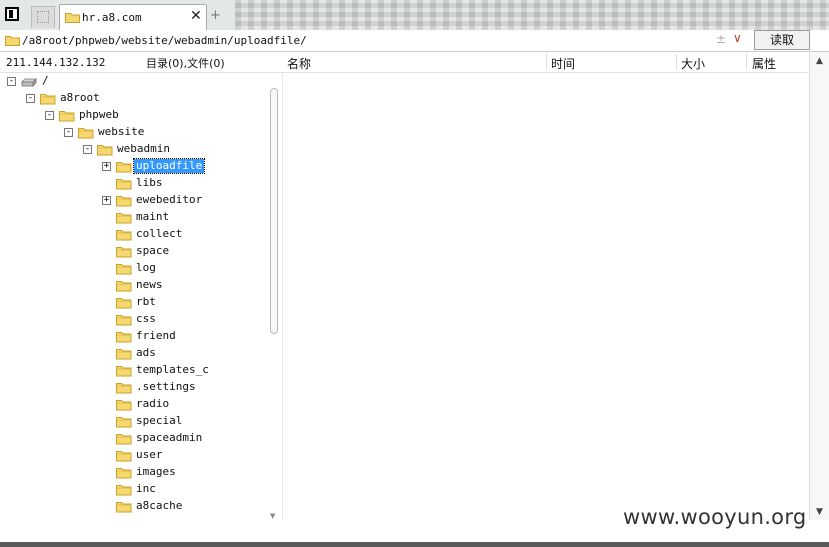 The height and width of the screenshot is (547, 829). Describe the element at coordinates (143, 148) in the screenshot. I see `tree-node-label: webadmin` at that location.